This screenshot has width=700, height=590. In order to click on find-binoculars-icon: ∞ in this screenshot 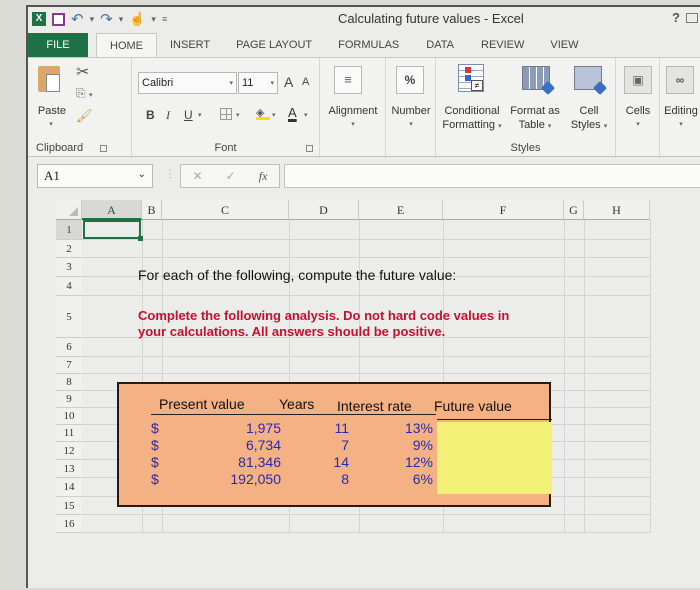, I will do `click(680, 80)`.